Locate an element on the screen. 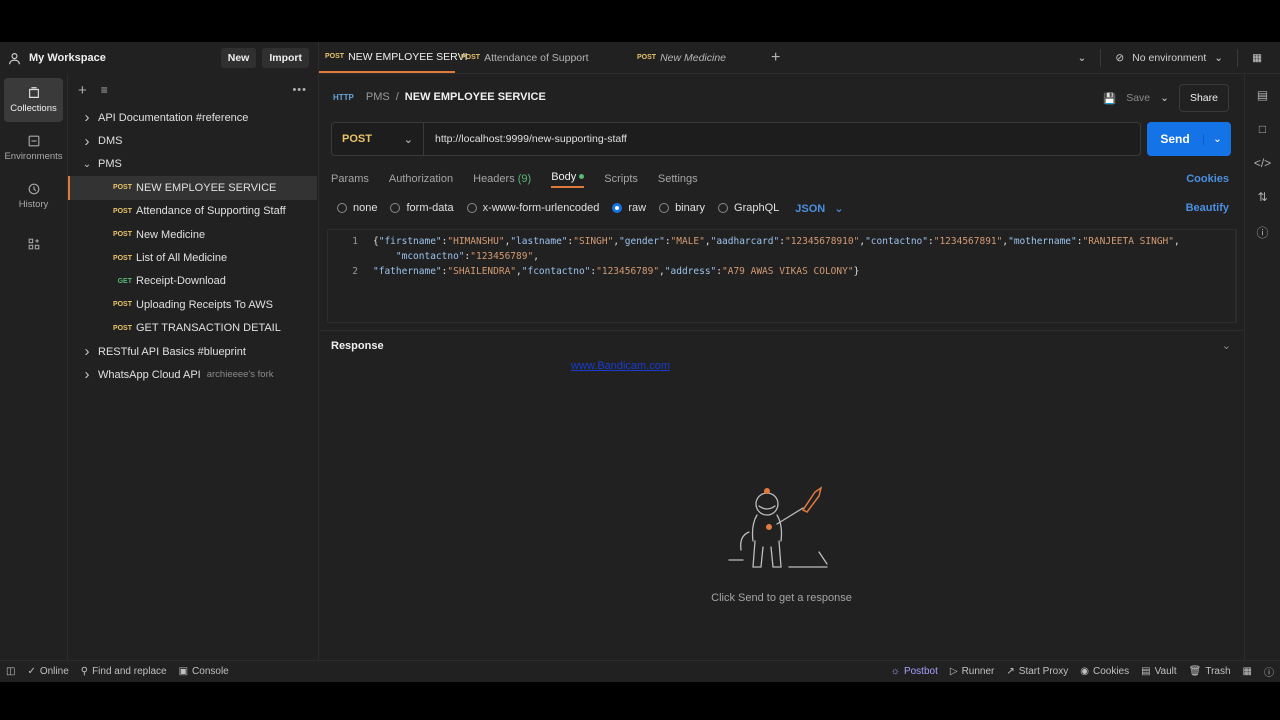 Image resolution: width=1280 pixels, height=720 pixels. send-dropdown-icon: ⌄ is located at coordinates (1217, 139).